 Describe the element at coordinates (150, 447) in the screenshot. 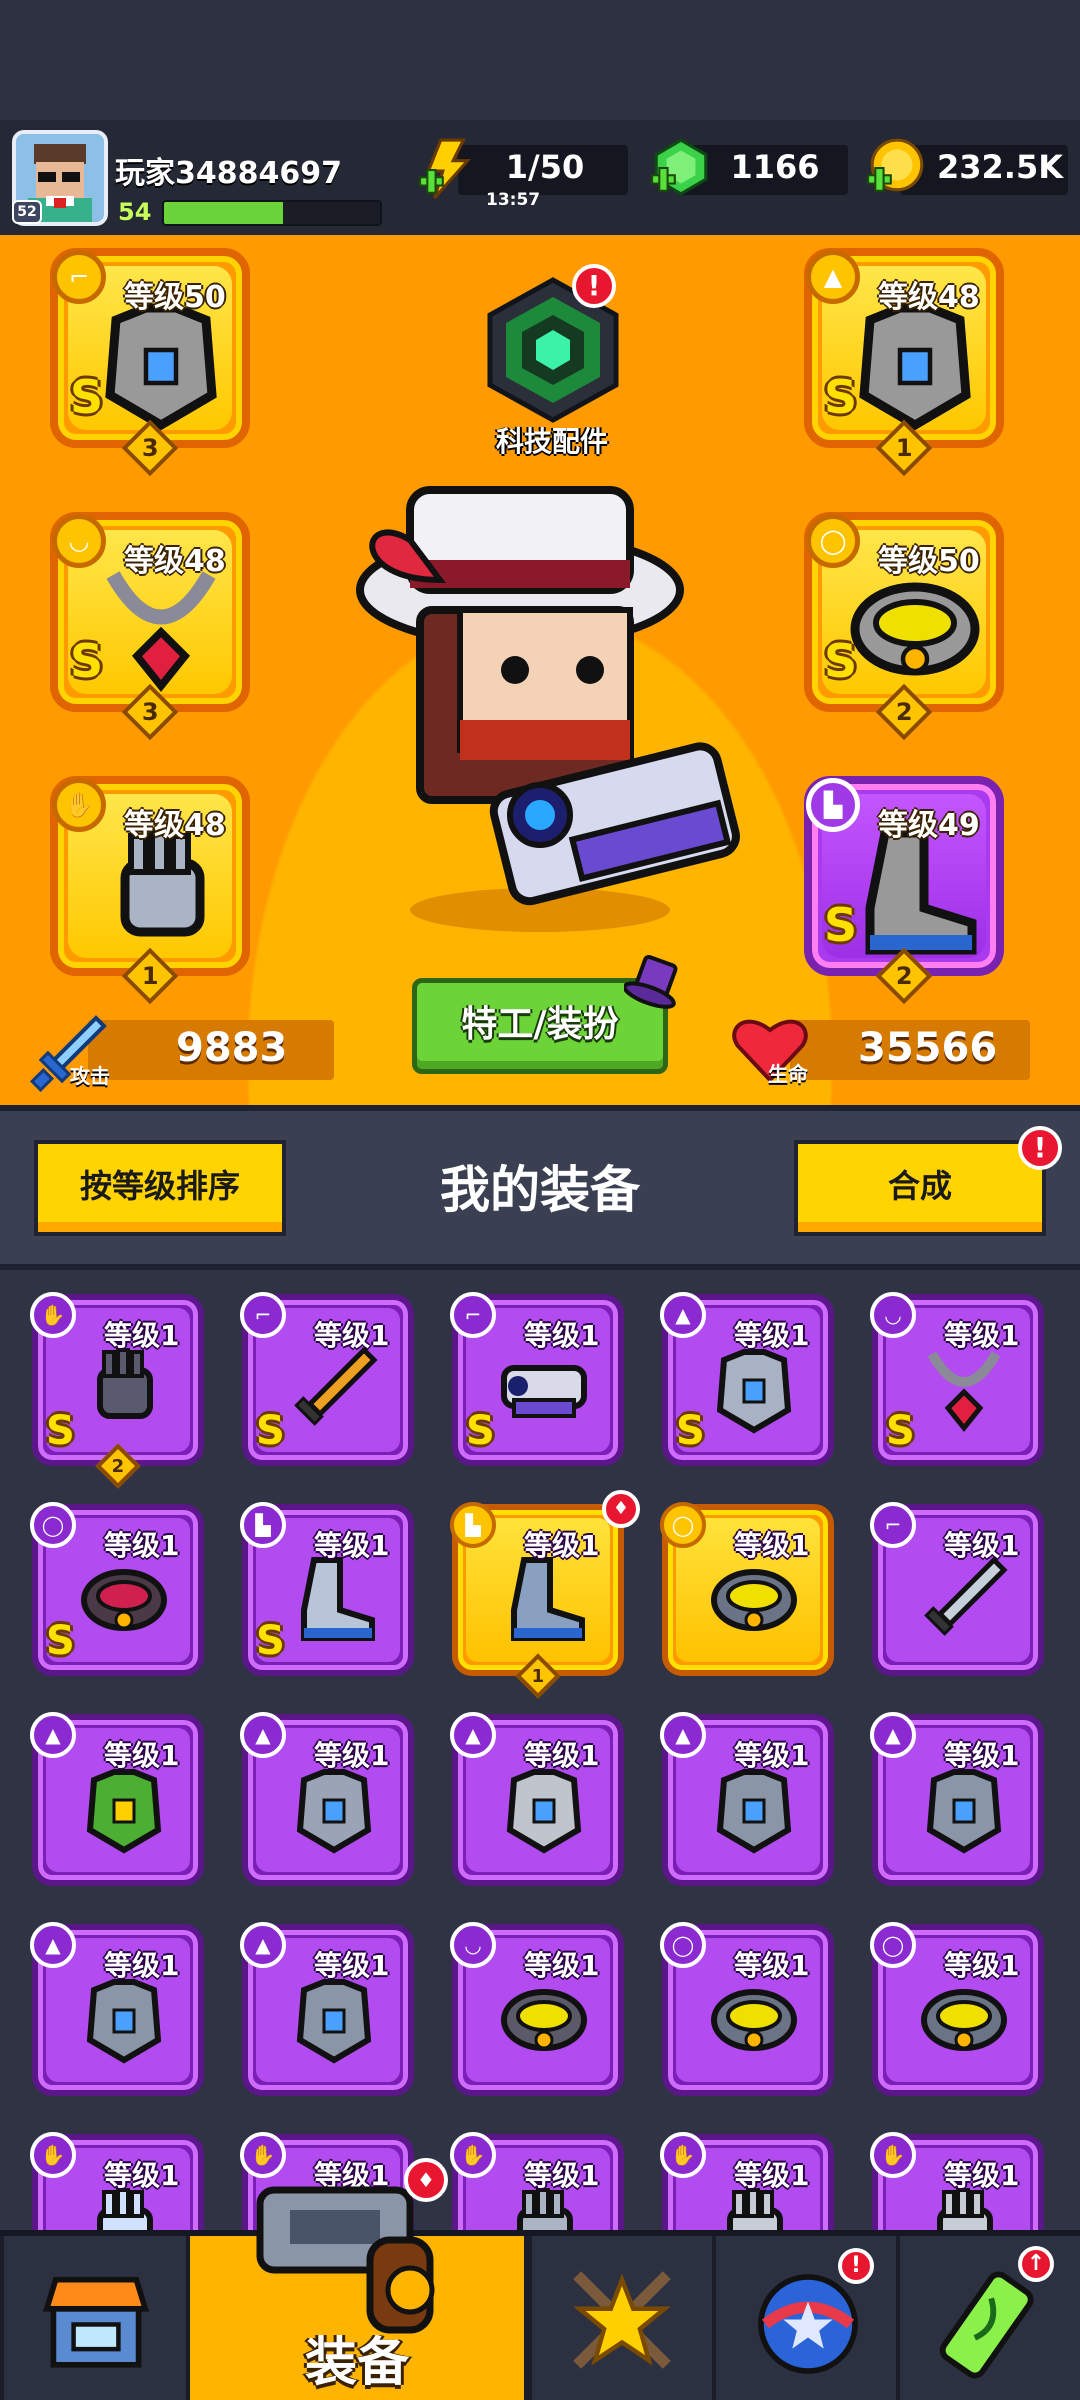

I see `star-count: 3` at that location.